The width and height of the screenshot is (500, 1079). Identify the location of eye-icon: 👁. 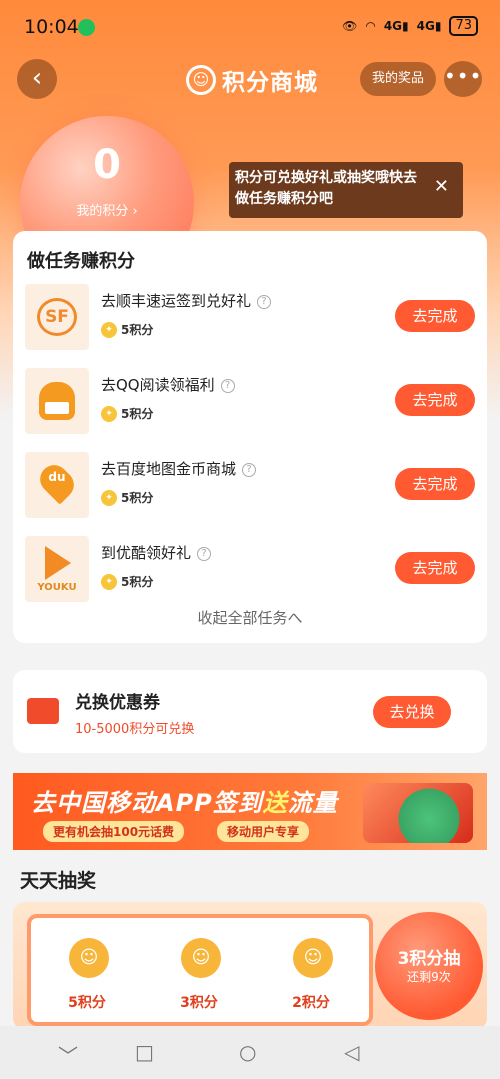
(350, 26).